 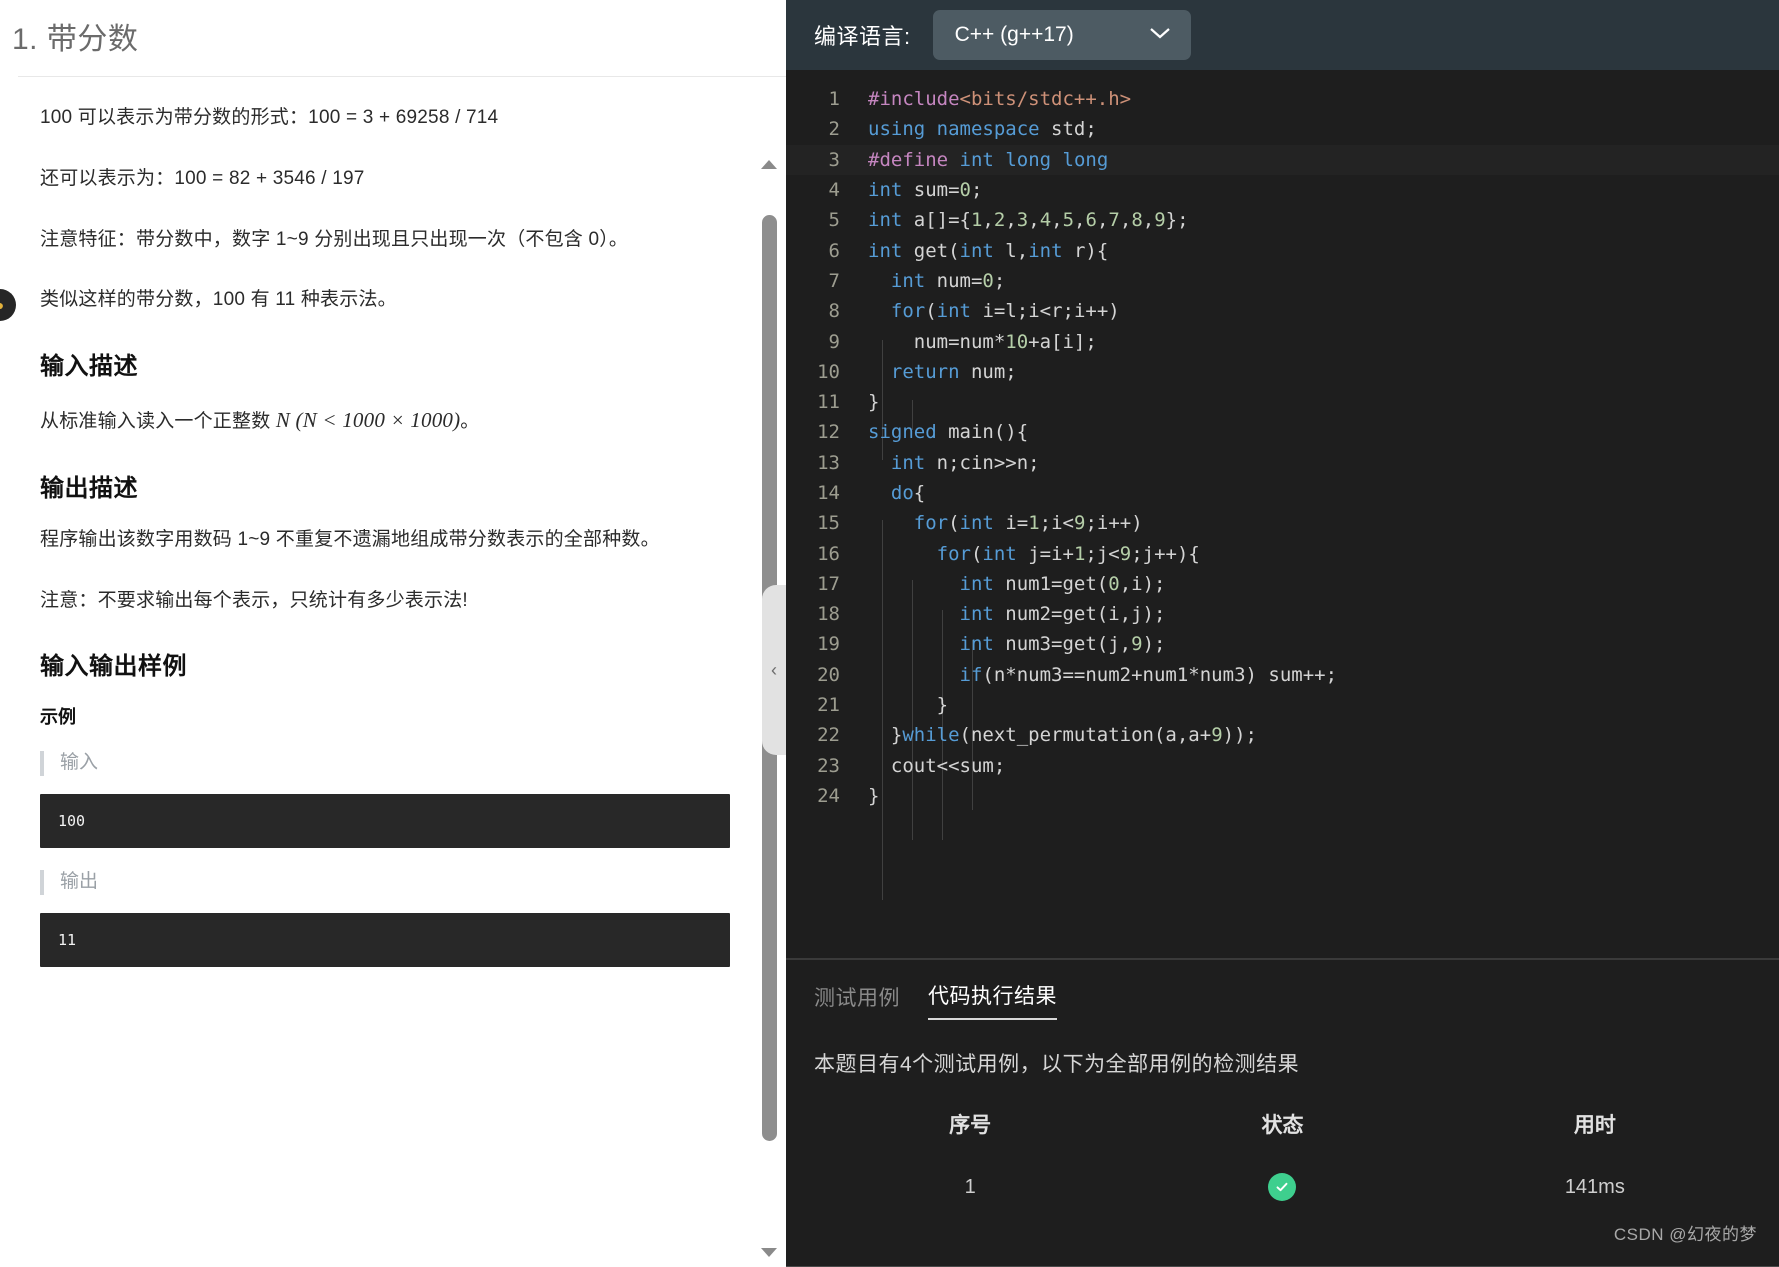 I want to click on code-line: 1 #include<bits/stdc++.h>, so click(x=1282, y=99).